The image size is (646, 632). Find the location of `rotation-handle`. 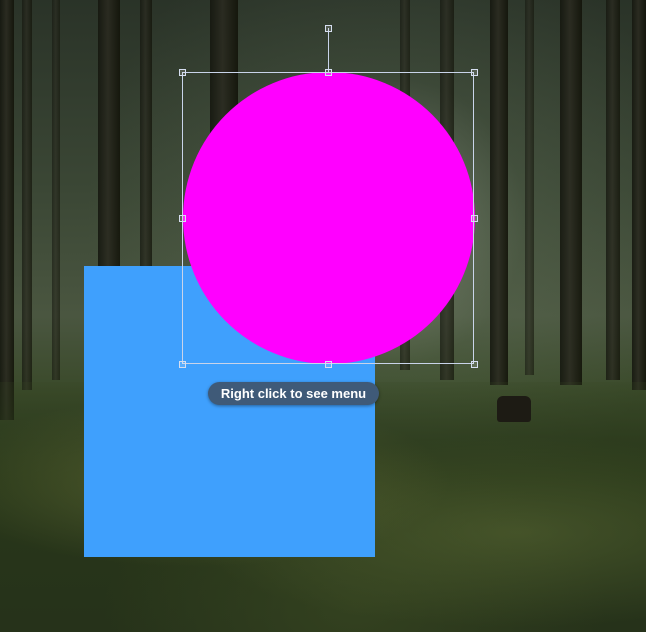

rotation-handle is located at coordinates (328, 28).